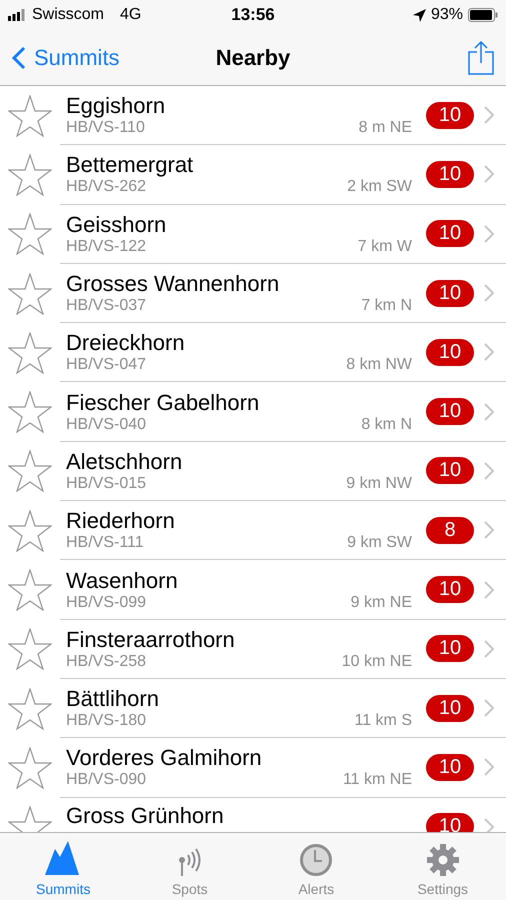 The height and width of the screenshot is (900, 506). What do you see at coordinates (419, 15) in the screenshot?
I see `location-arrow-icon` at bounding box center [419, 15].